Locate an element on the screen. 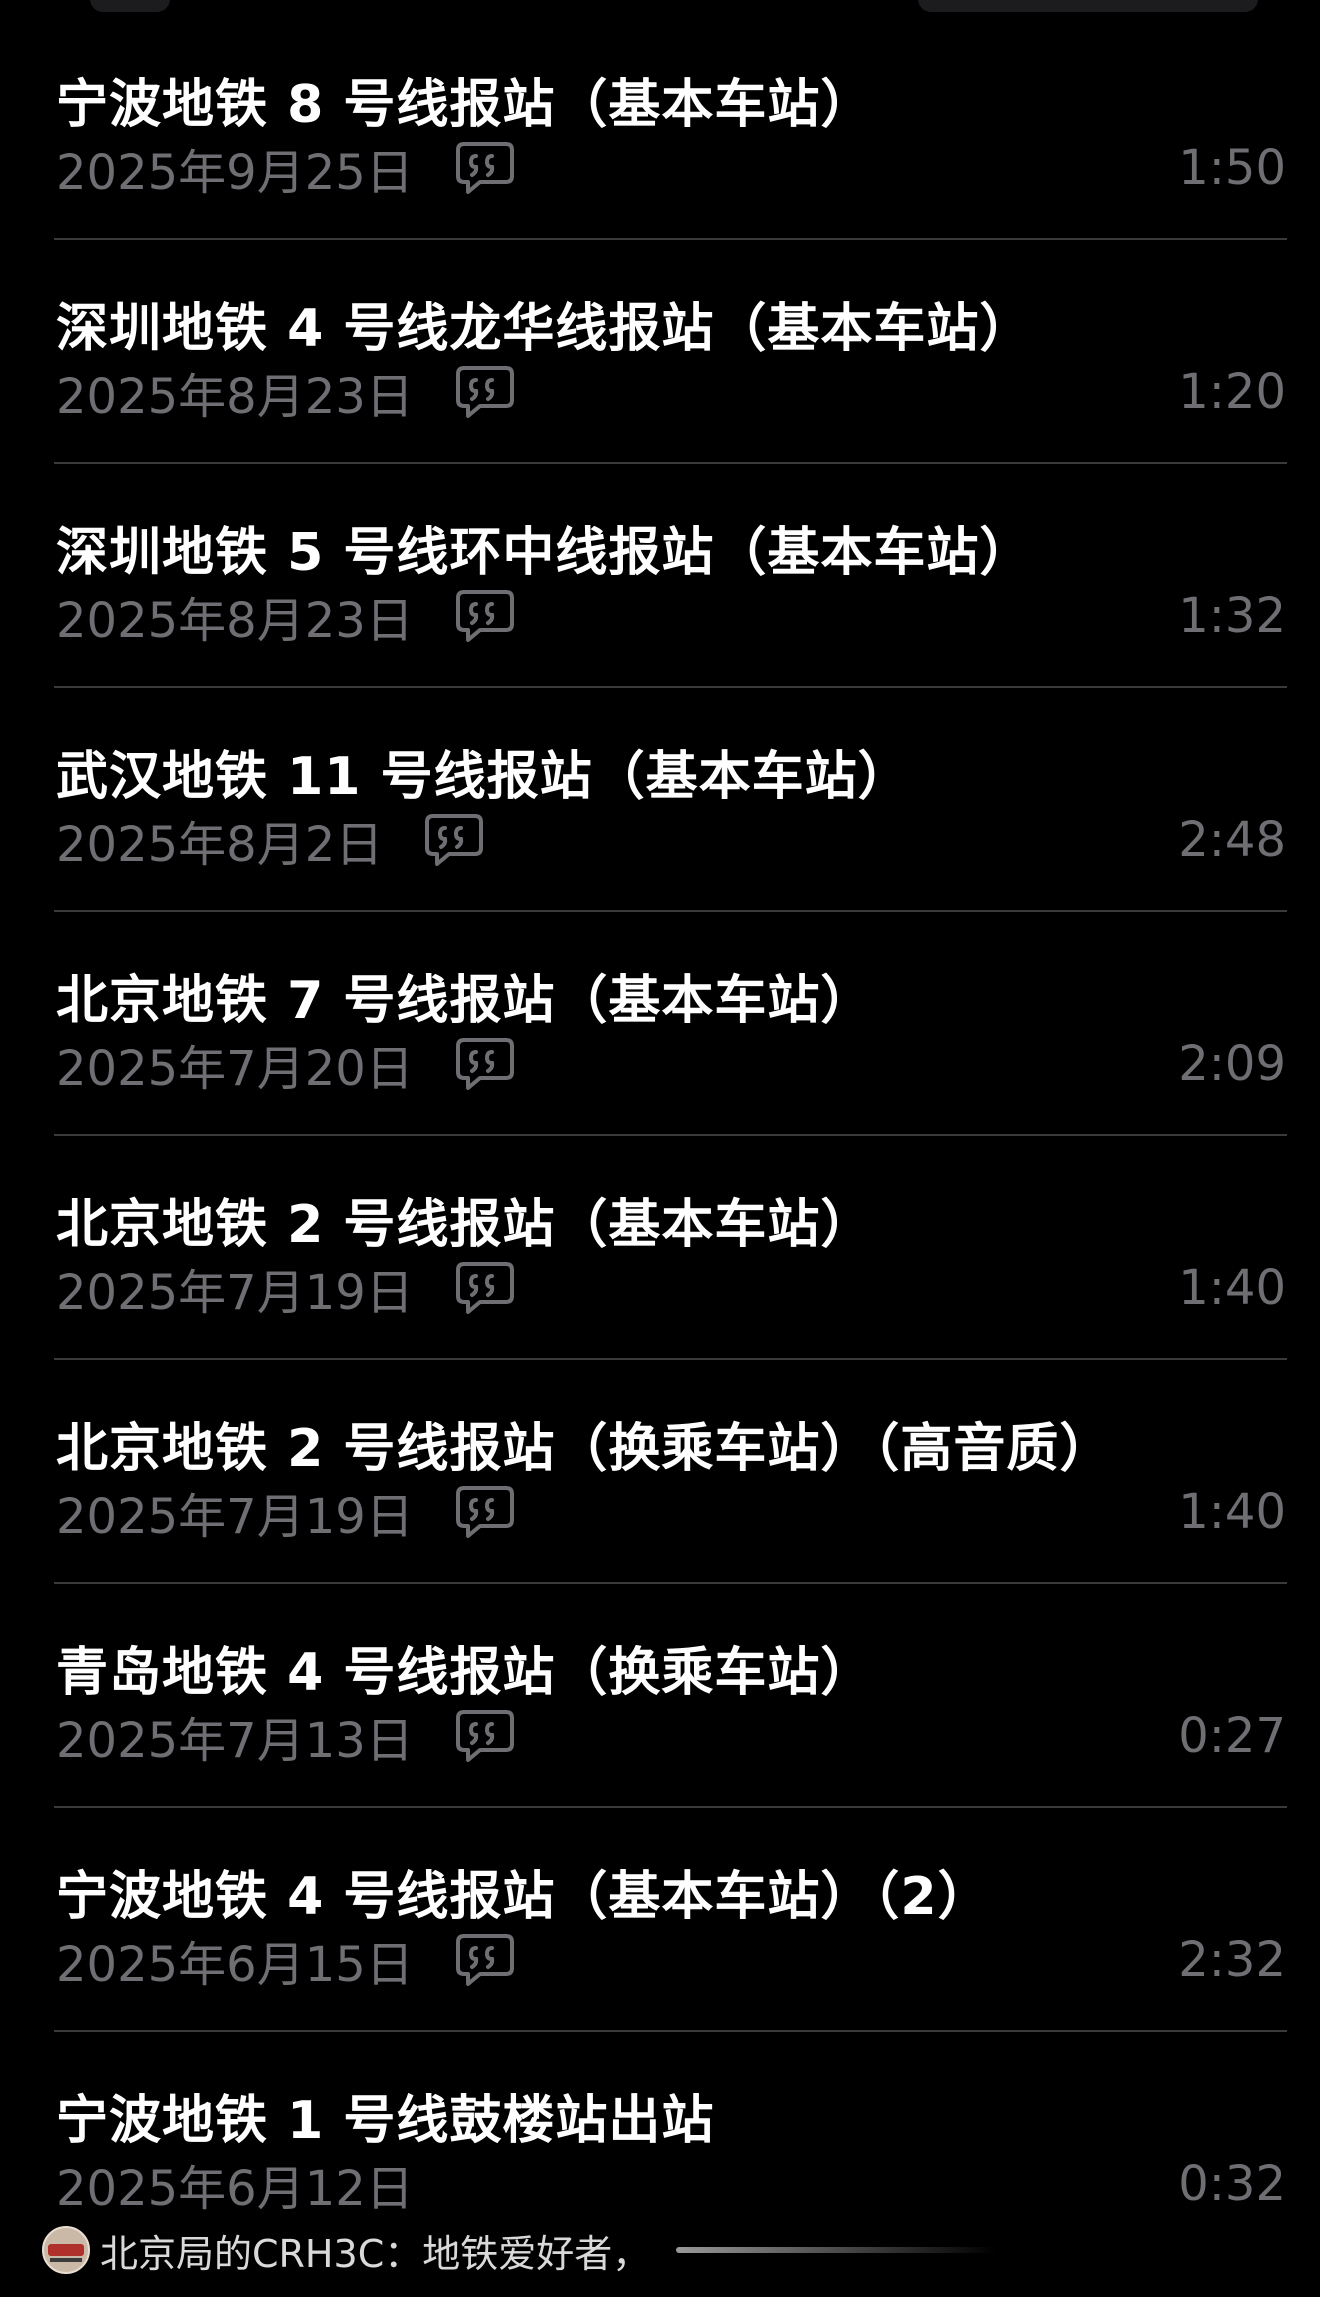 The width and height of the screenshot is (1320, 2297). recording-date: 2025年6月12日 is located at coordinates (235, 2189).